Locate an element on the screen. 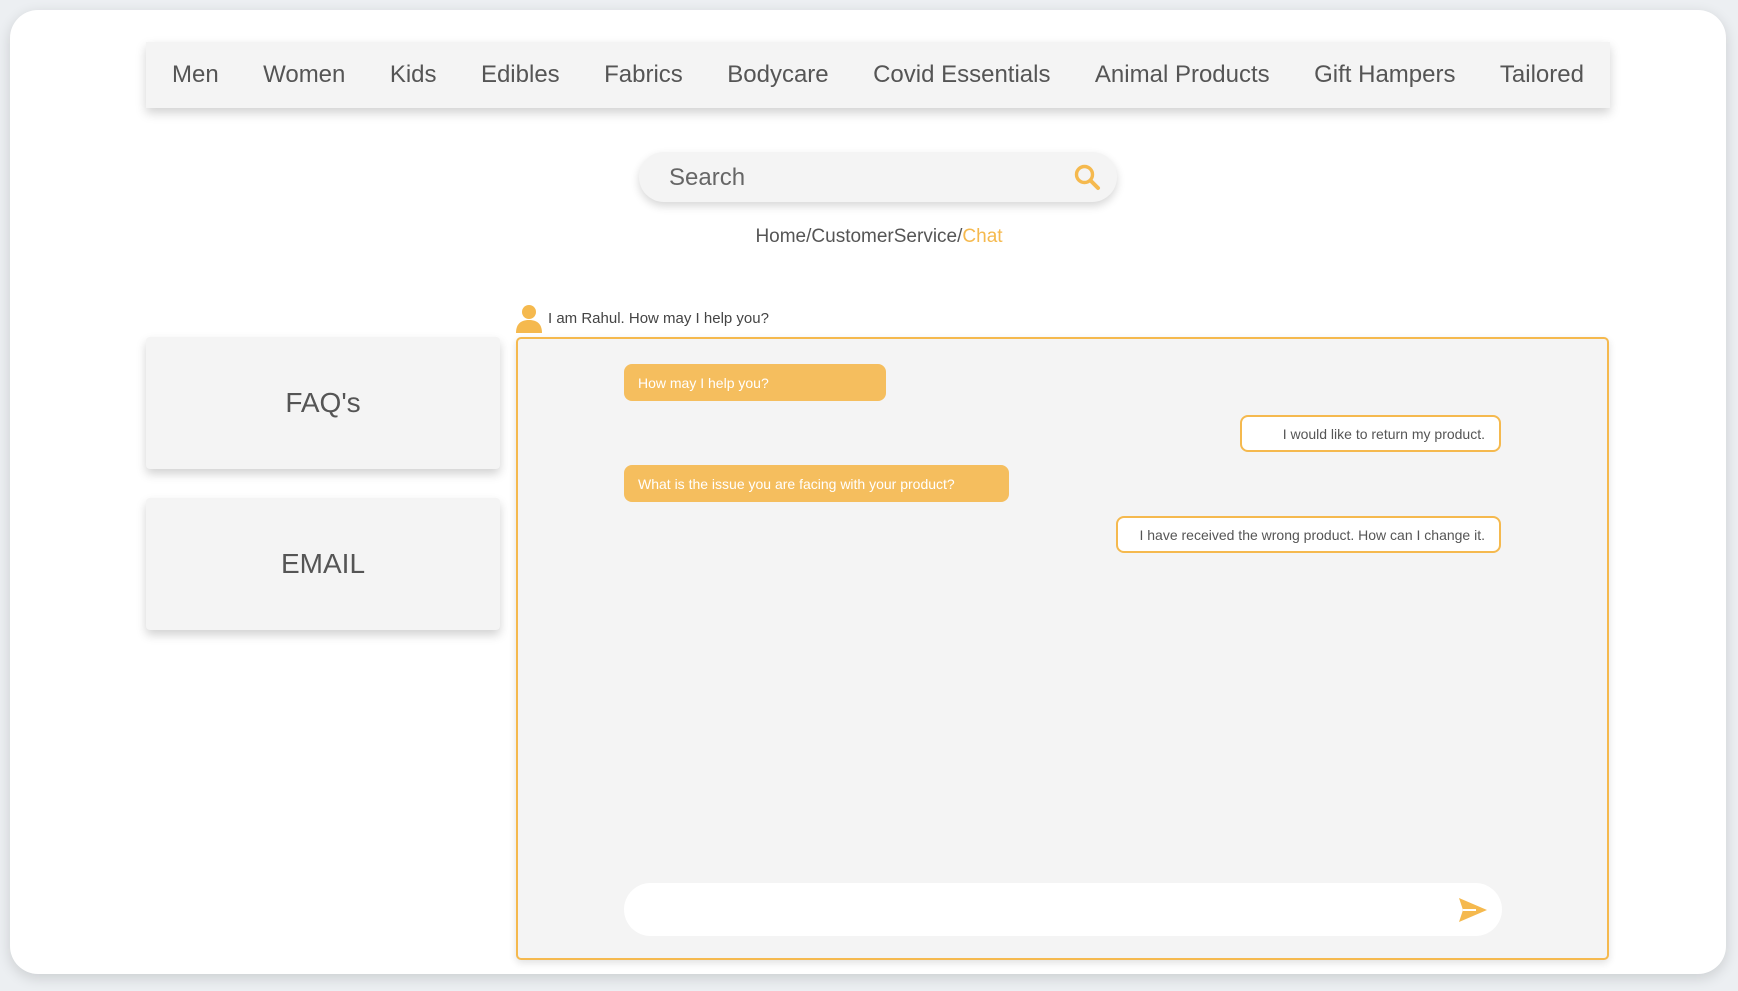  nav-item-edibles: Edibles is located at coordinates (520, 75).